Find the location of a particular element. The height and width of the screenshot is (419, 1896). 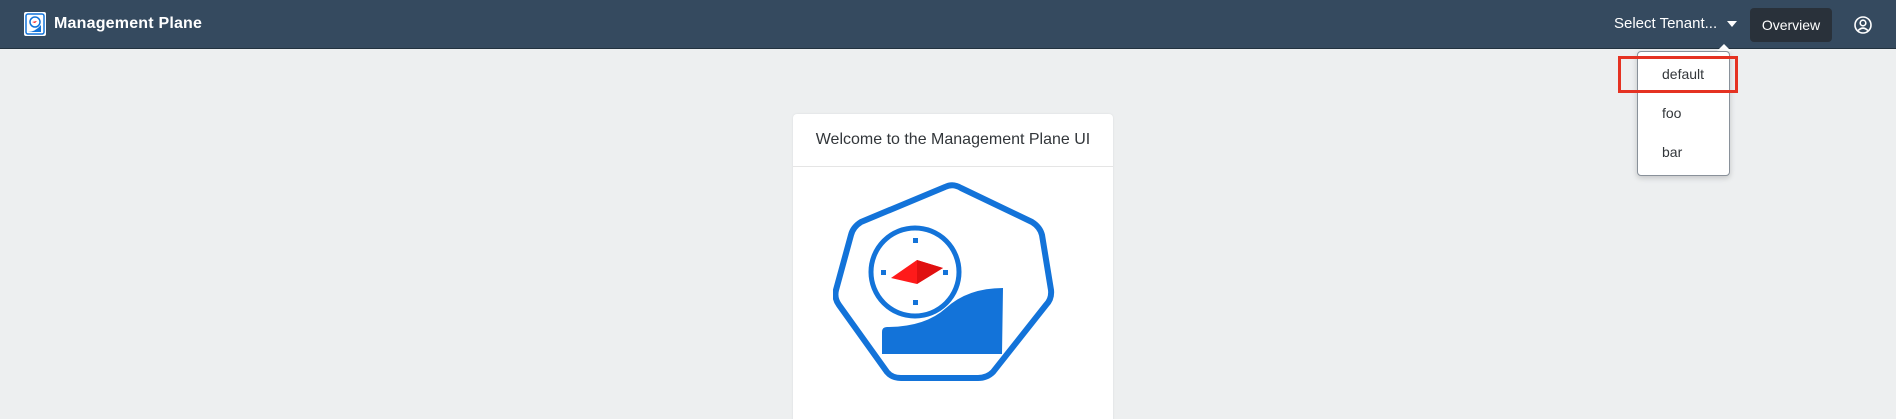

tenant-option-foo: foo is located at coordinates (1683, 112).